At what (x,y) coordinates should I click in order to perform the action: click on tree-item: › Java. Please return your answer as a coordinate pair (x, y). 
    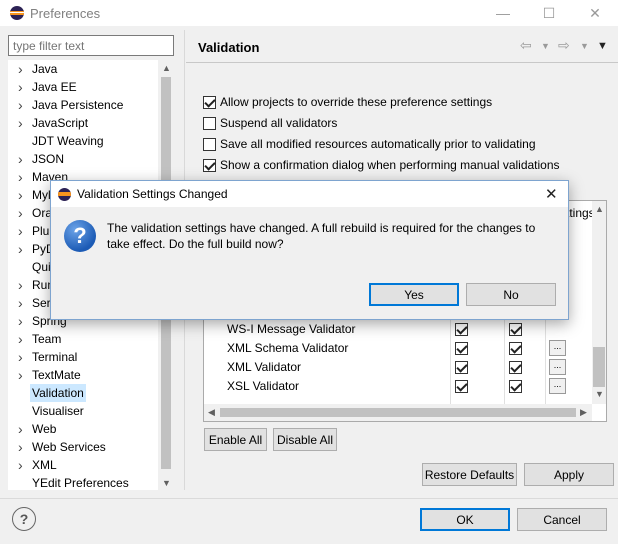
    Looking at the image, I should click on (87, 69).